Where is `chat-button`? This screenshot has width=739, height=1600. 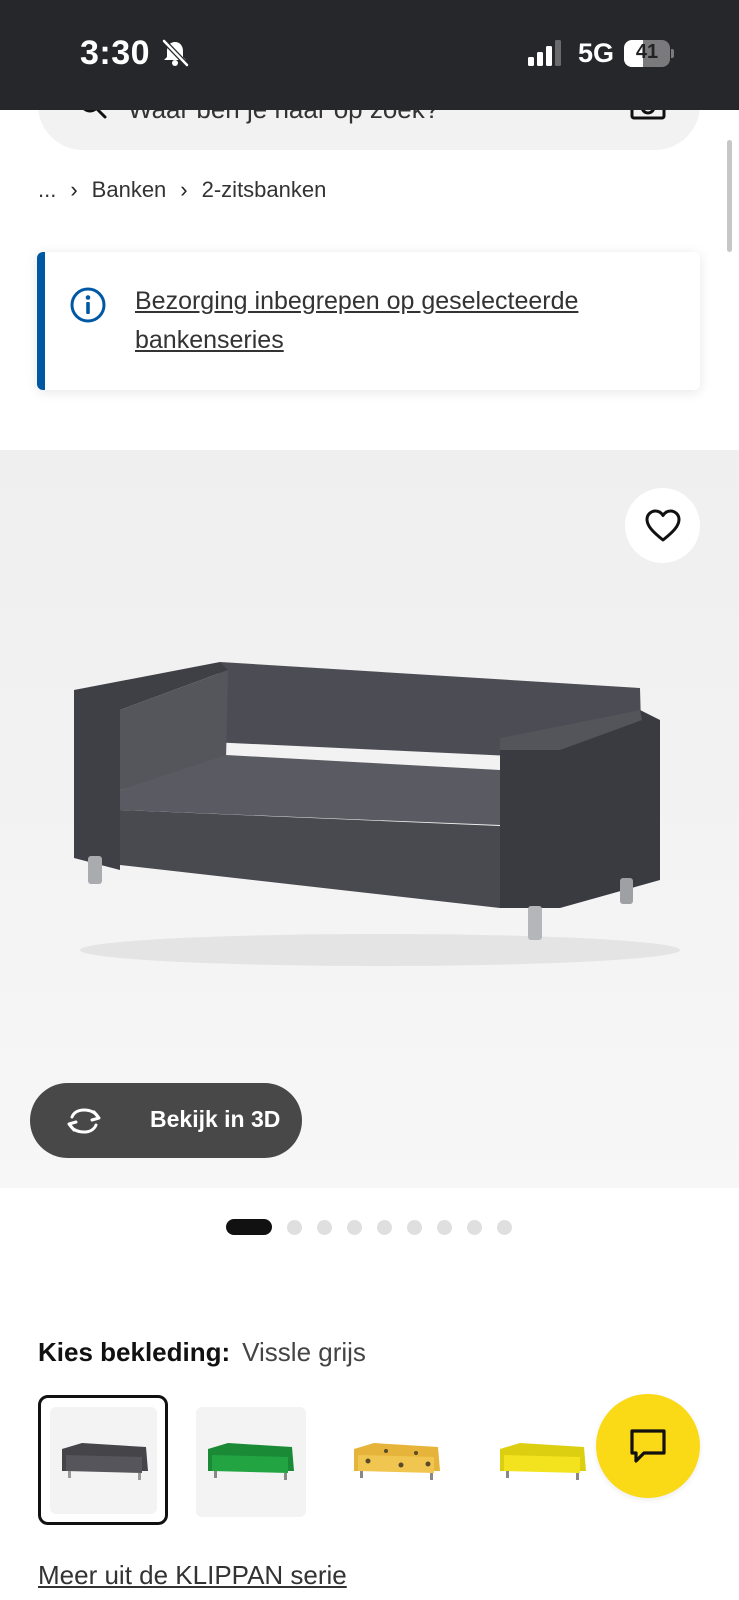 chat-button is located at coordinates (648, 1446).